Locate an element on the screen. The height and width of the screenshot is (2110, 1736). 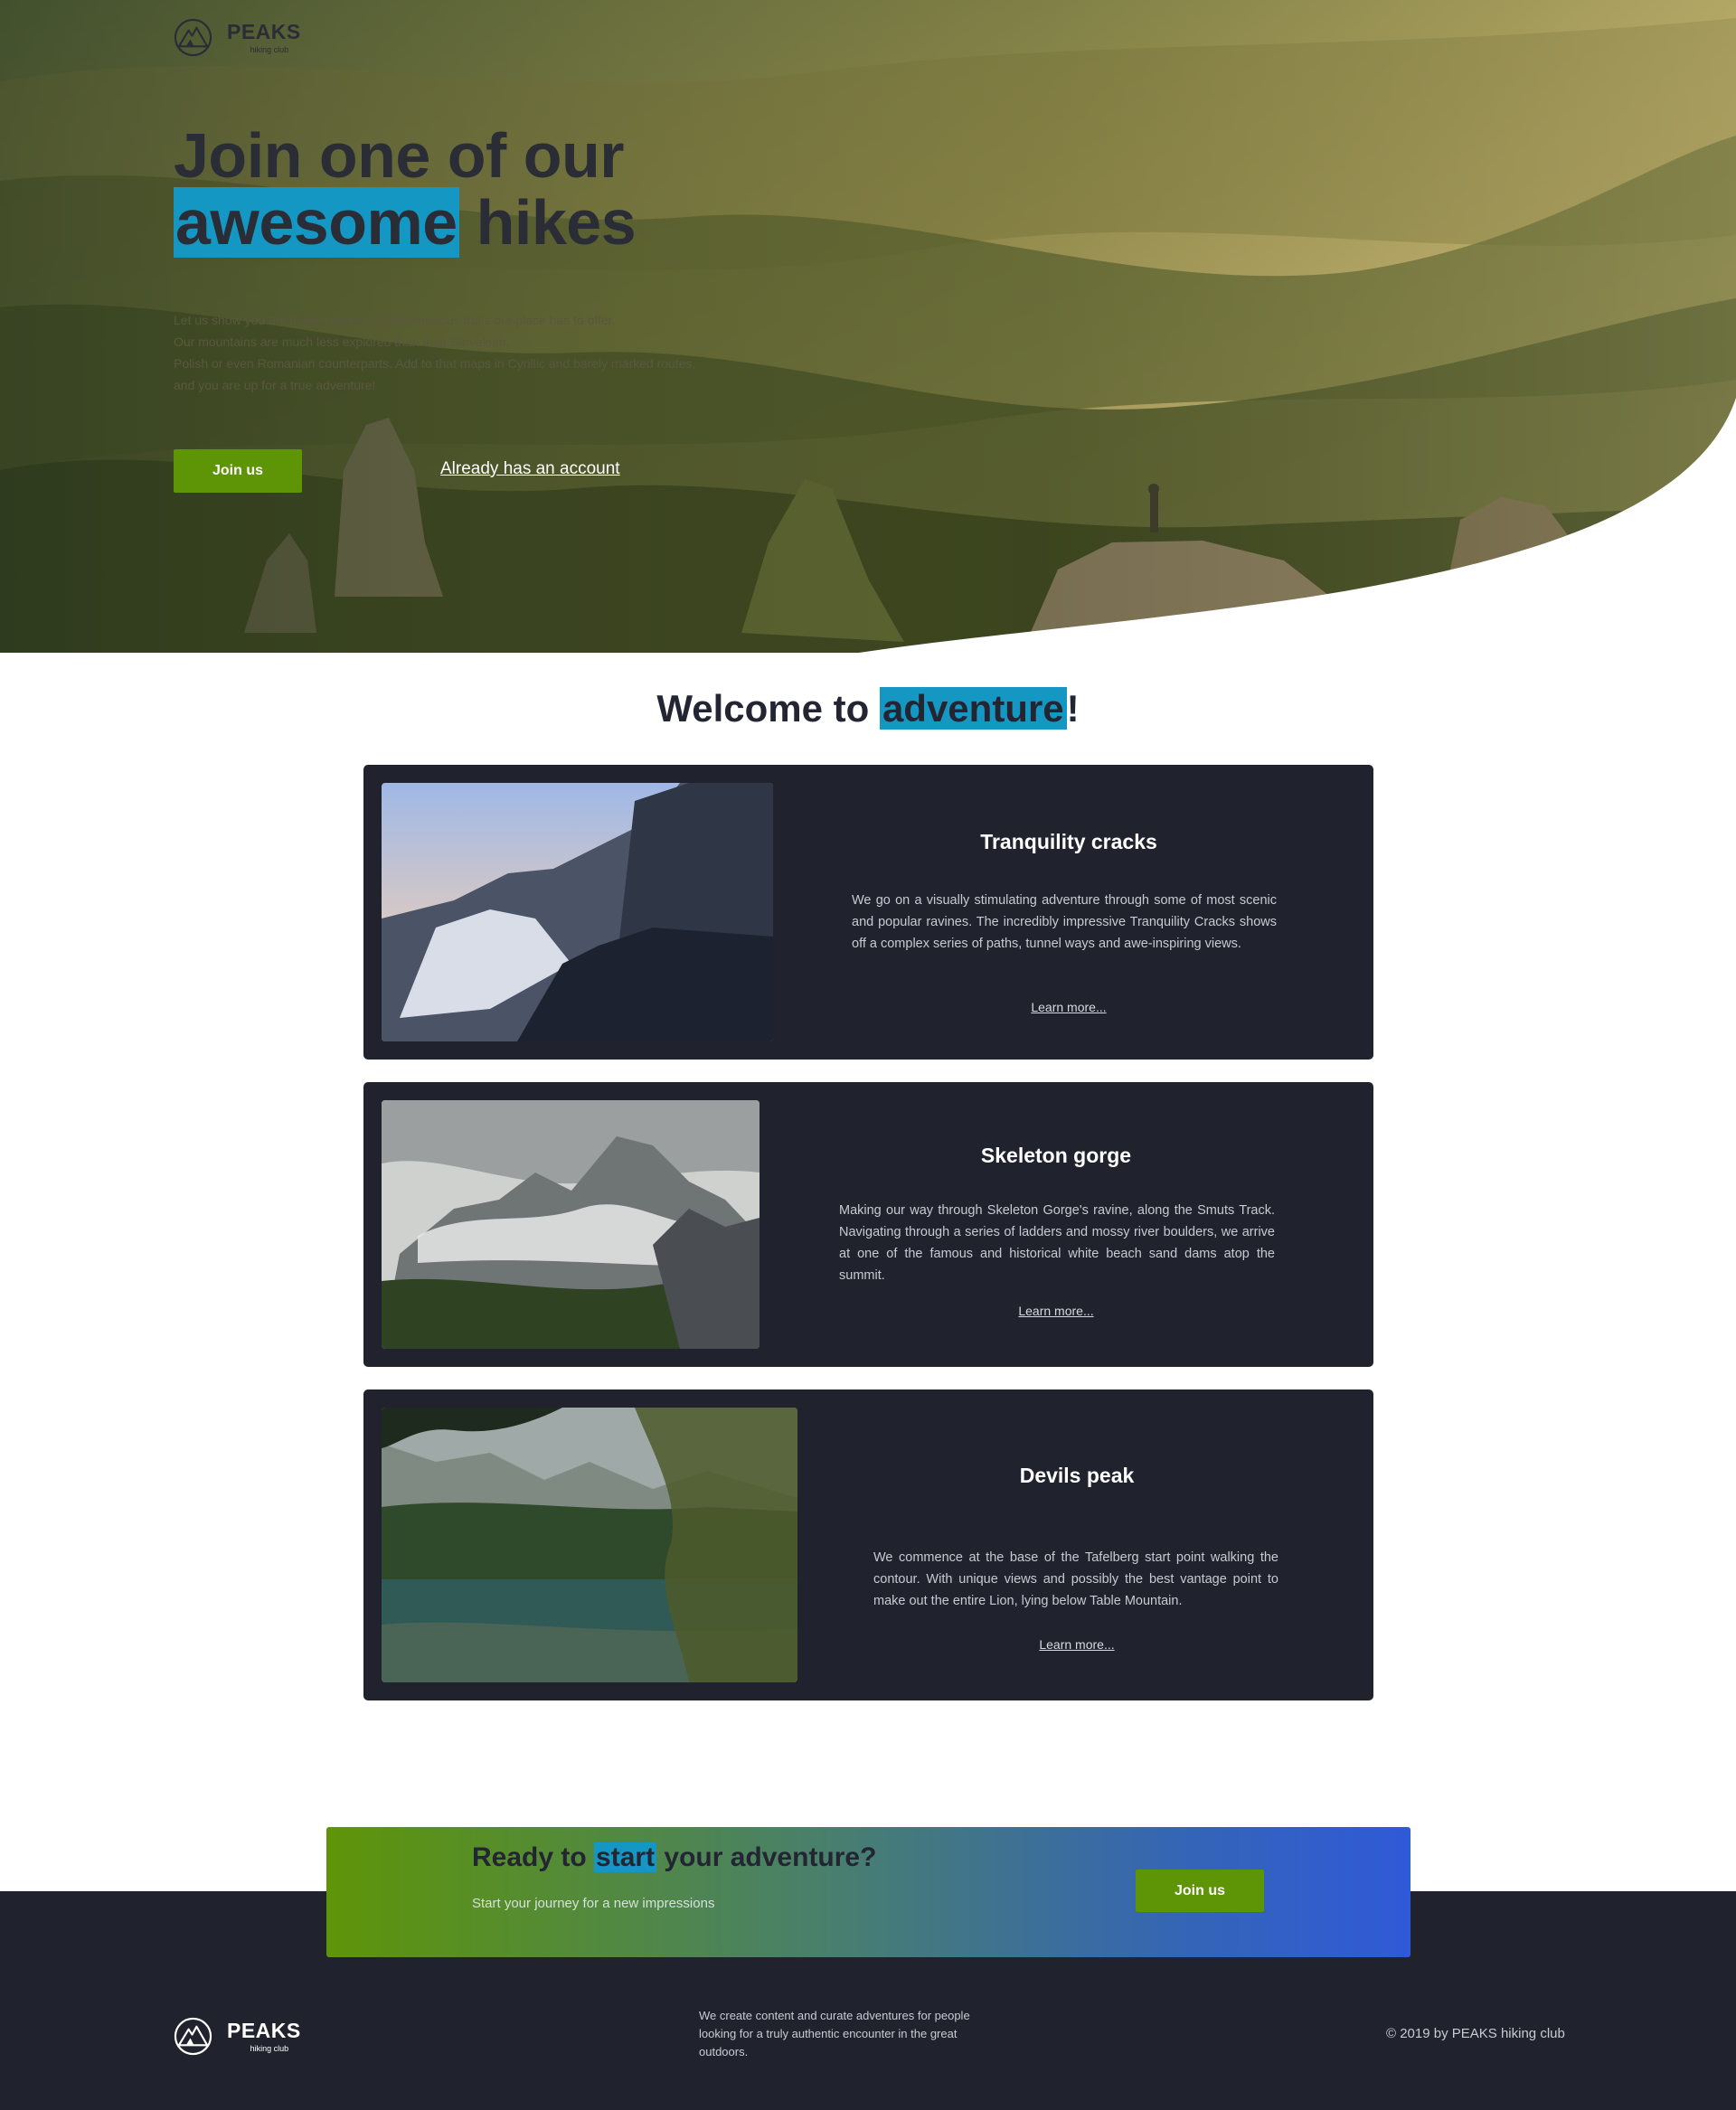
cta-title-highlight: start is located at coordinates (625, 1857).